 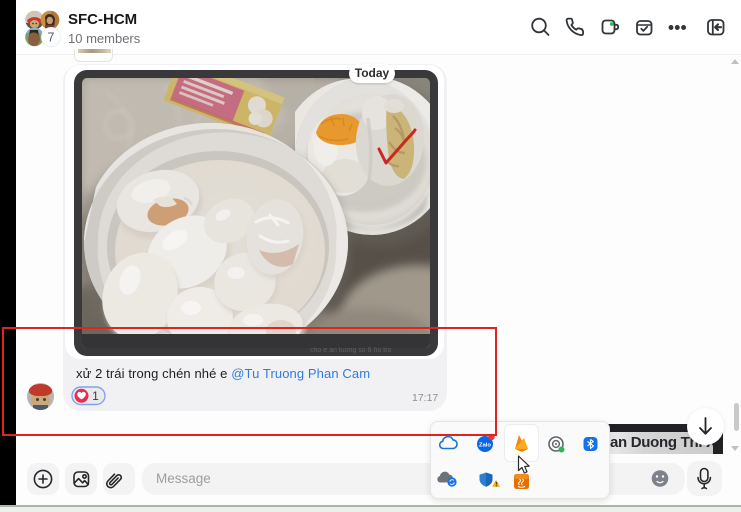 What do you see at coordinates (485, 445) in the screenshot?
I see `svg-text: Zalo` at bounding box center [485, 445].